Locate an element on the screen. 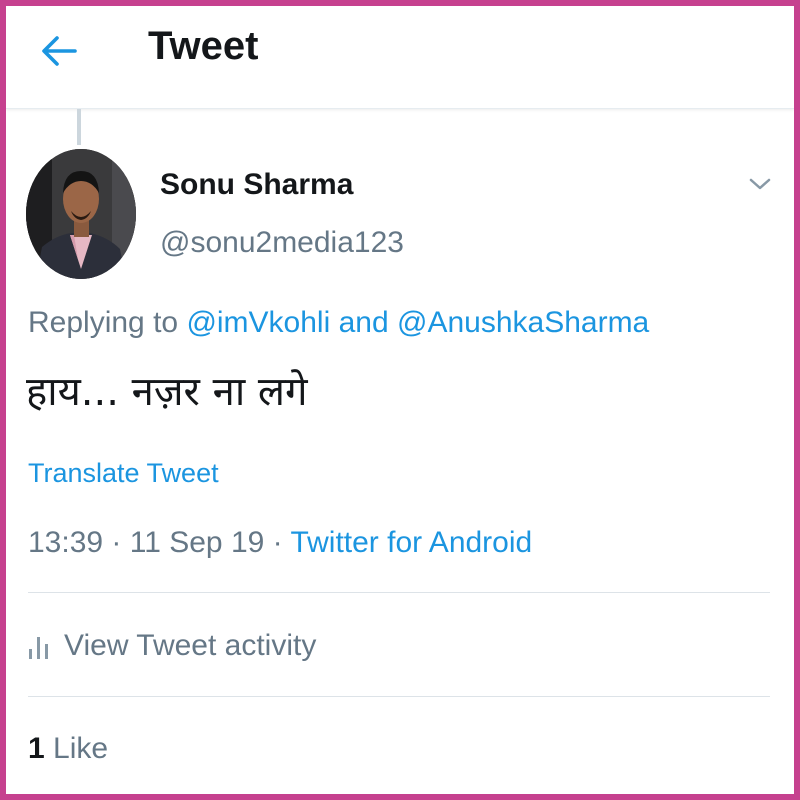 The height and width of the screenshot is (800, 800). view-tweet-activity-label: View Tweet activity is located at coordinates (190, 645).